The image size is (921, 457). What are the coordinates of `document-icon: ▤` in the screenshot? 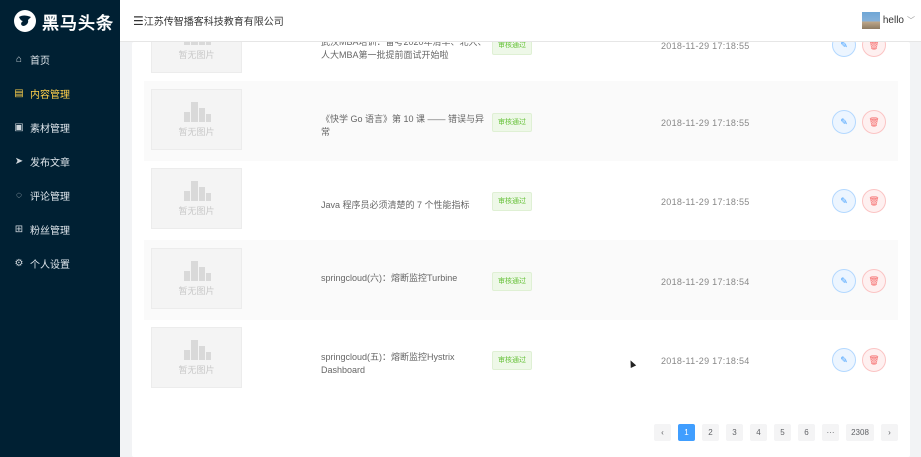 It's located at (19, 93).